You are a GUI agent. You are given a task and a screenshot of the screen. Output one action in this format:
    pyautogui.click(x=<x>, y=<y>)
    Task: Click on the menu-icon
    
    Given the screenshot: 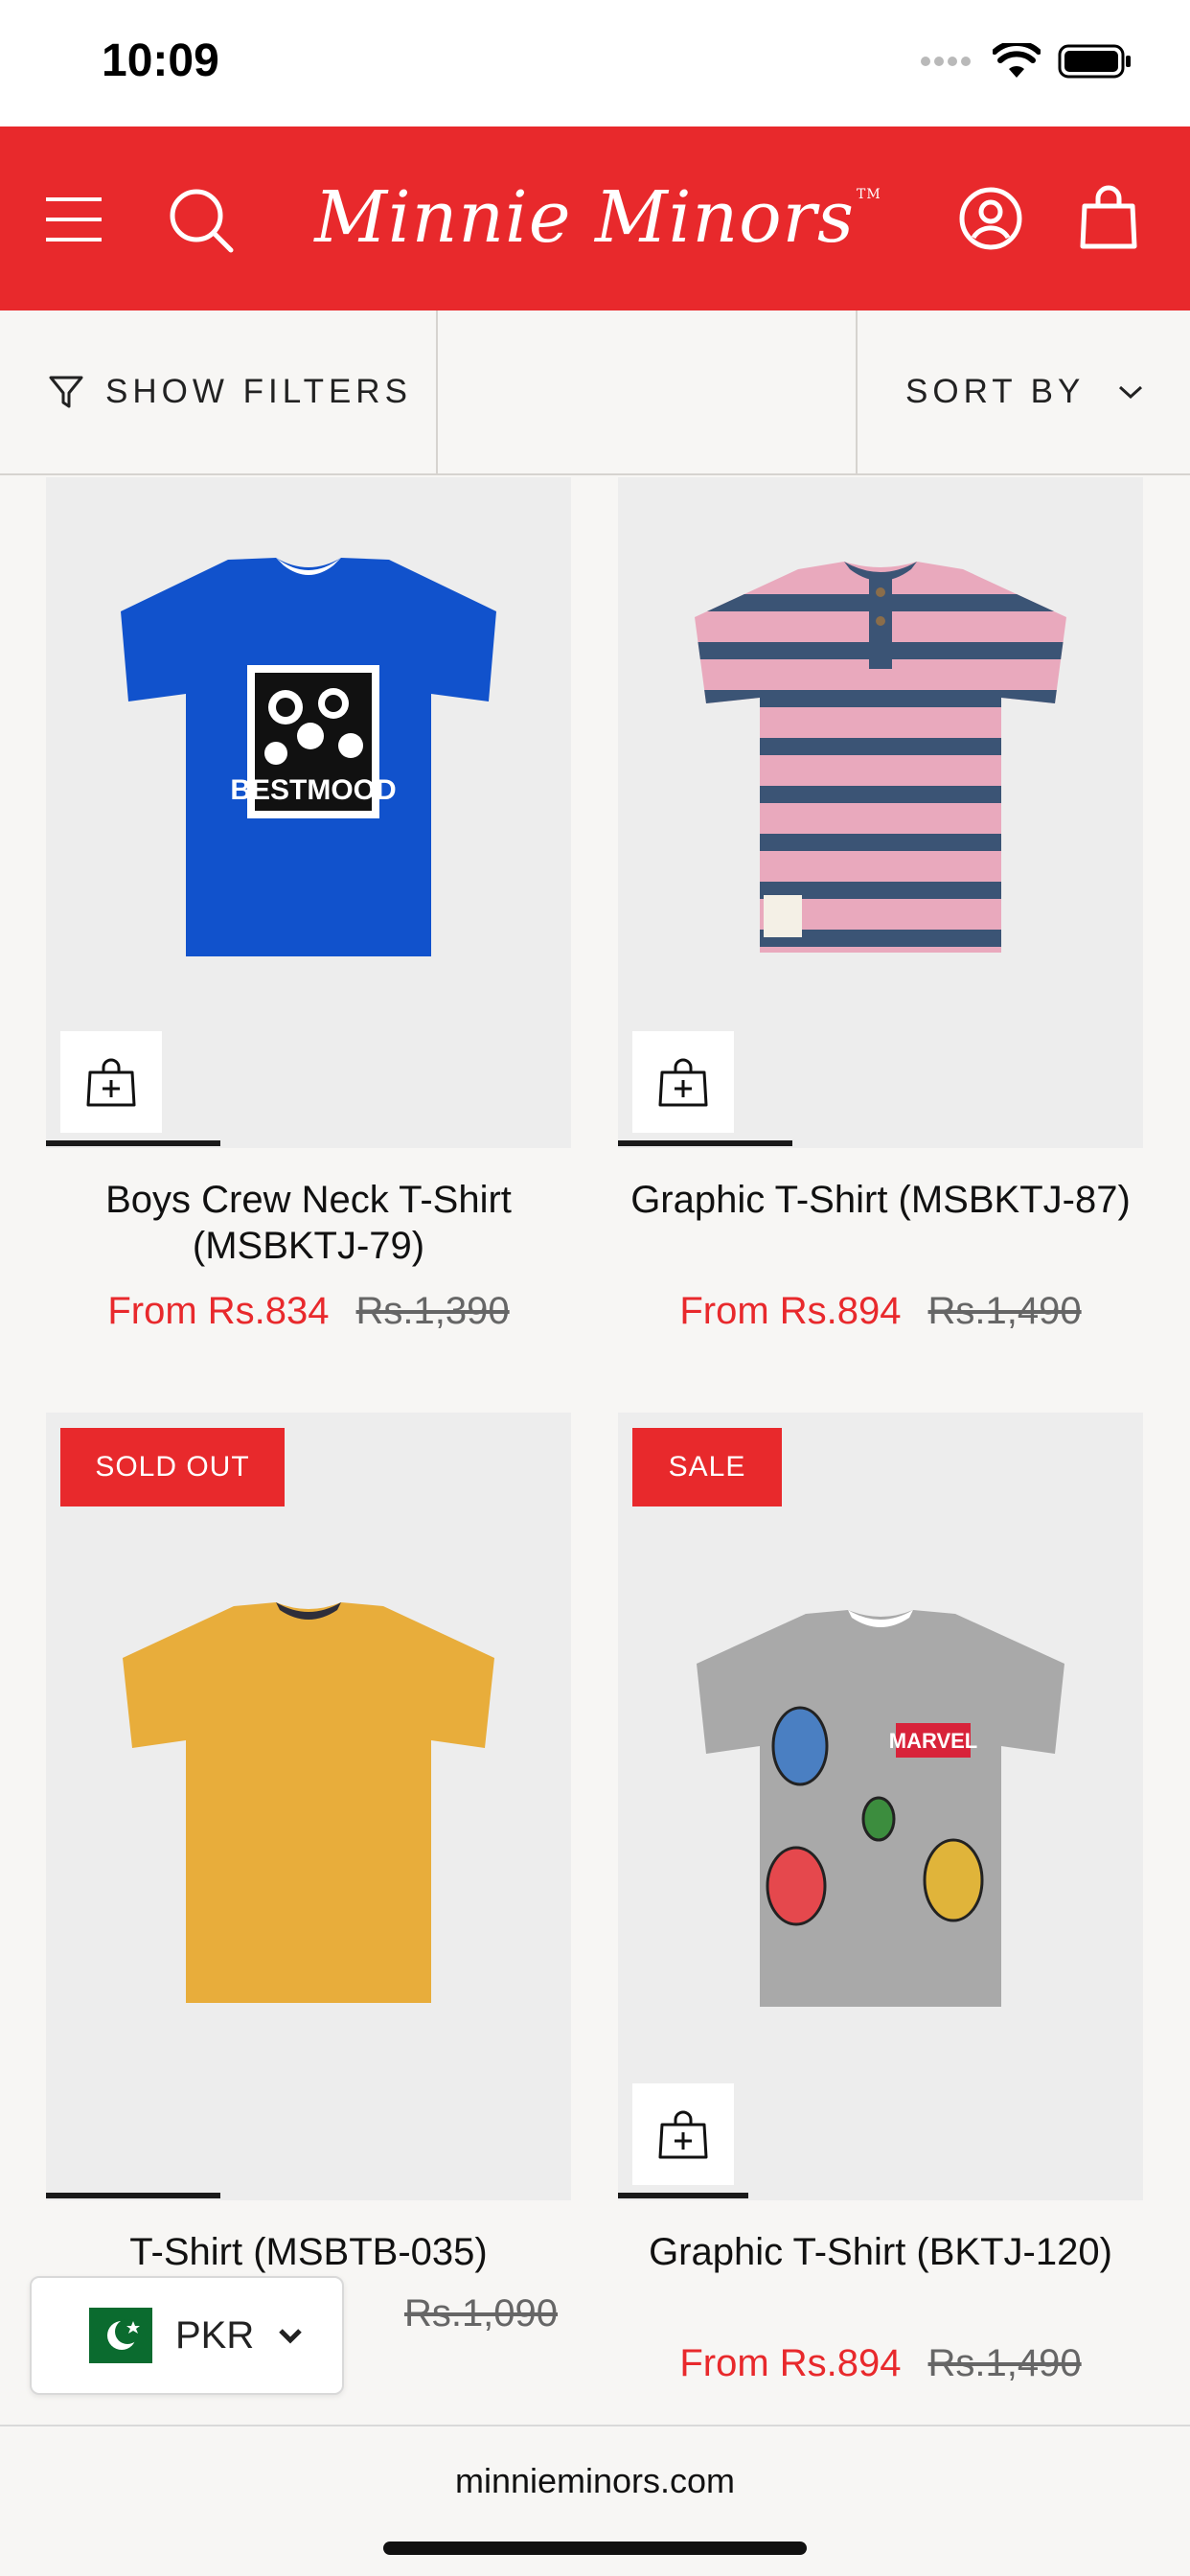 What is the action you would take?
    pyautogui.click(x=74, y=219)
    